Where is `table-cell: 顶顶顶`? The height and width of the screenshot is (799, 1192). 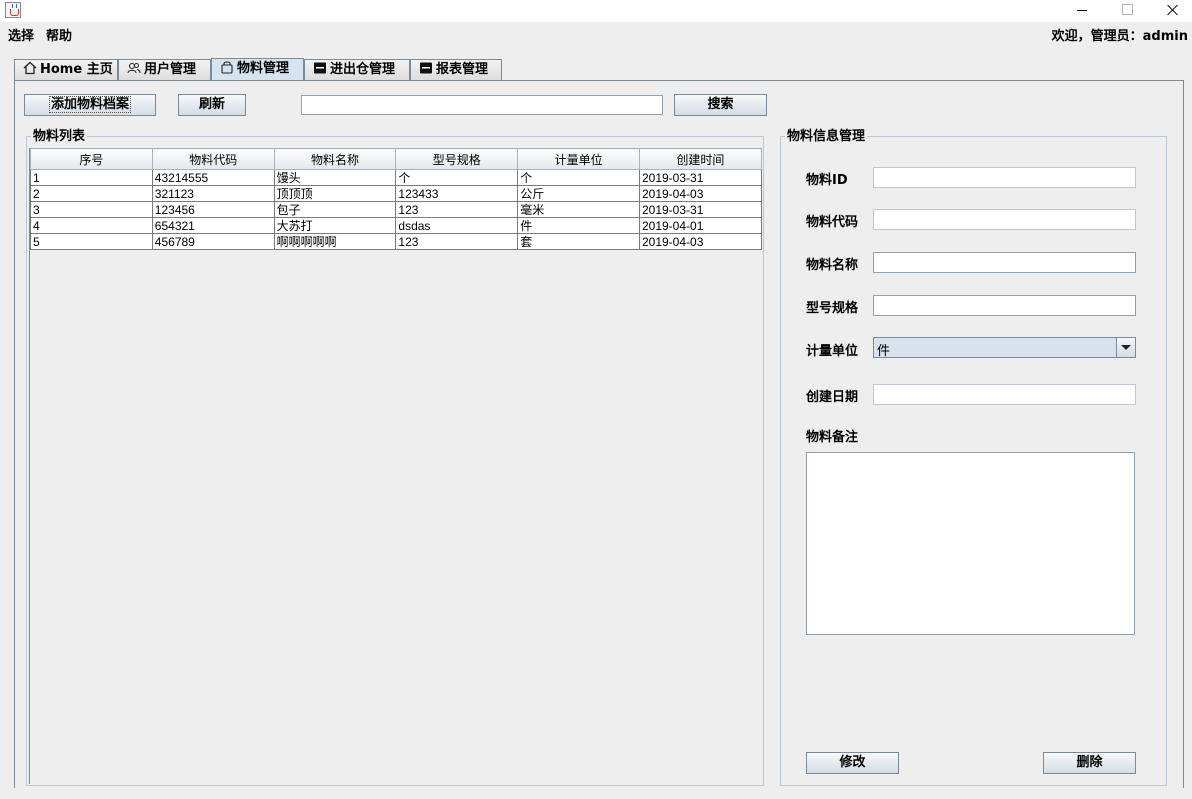
table-cell: 顶顶顶 is located at coordinates (335, 193).